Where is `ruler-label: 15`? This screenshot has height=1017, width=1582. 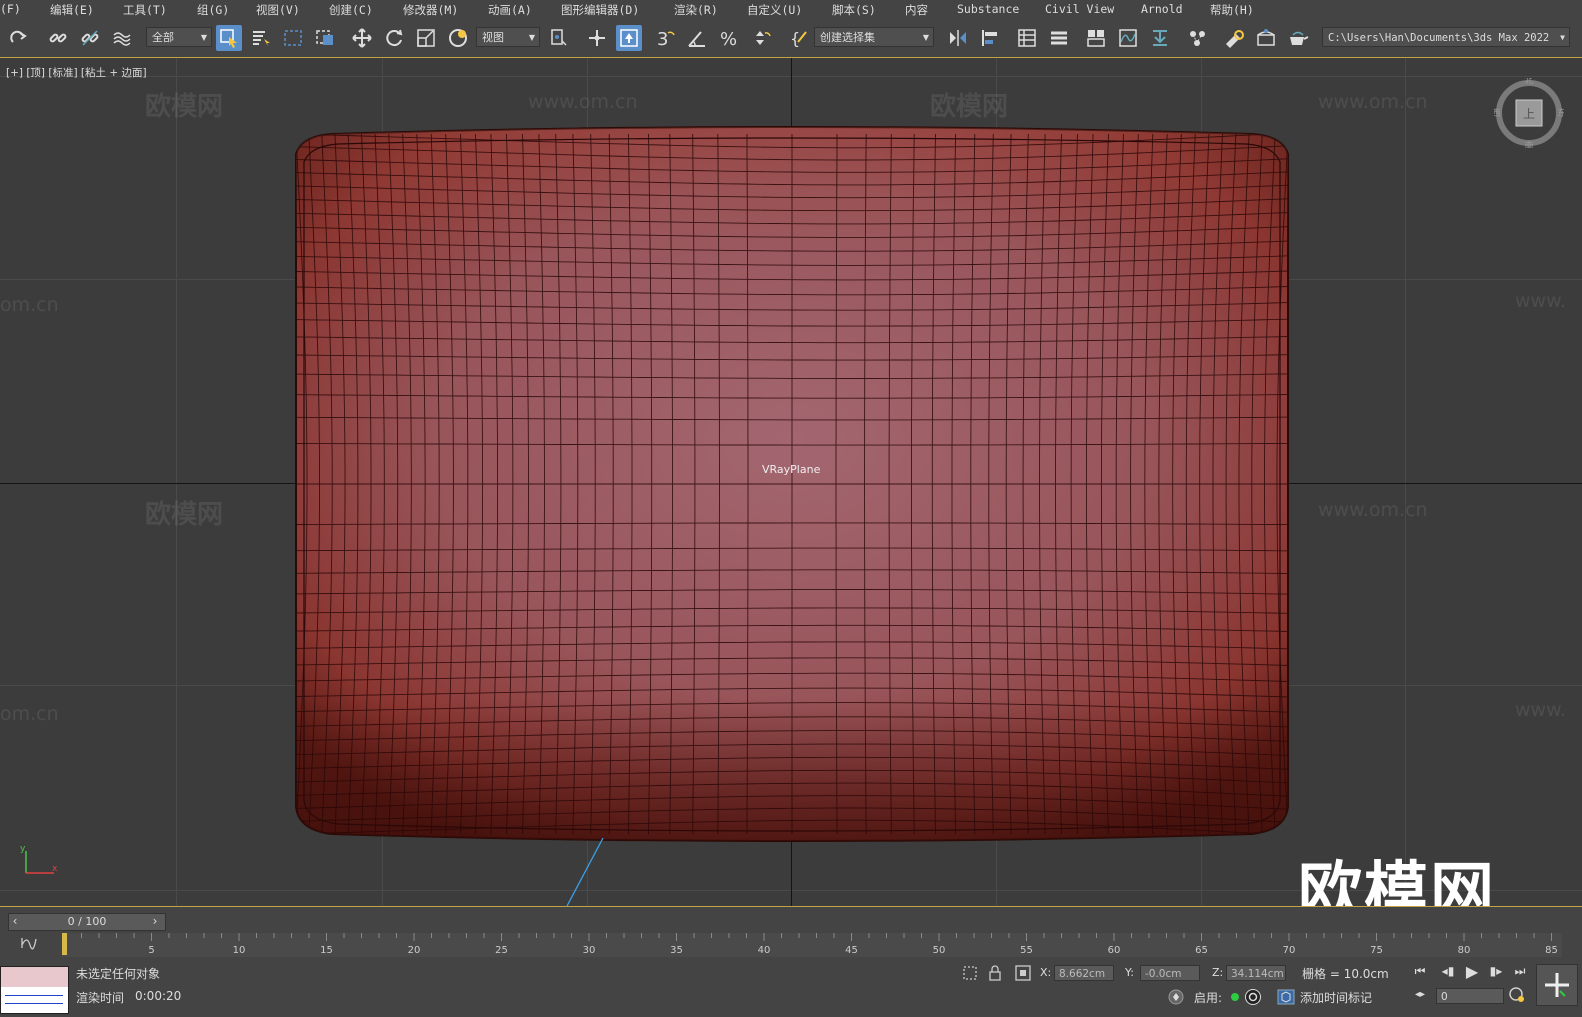 ruler-label: 15 is located at coordinates (326, 950).